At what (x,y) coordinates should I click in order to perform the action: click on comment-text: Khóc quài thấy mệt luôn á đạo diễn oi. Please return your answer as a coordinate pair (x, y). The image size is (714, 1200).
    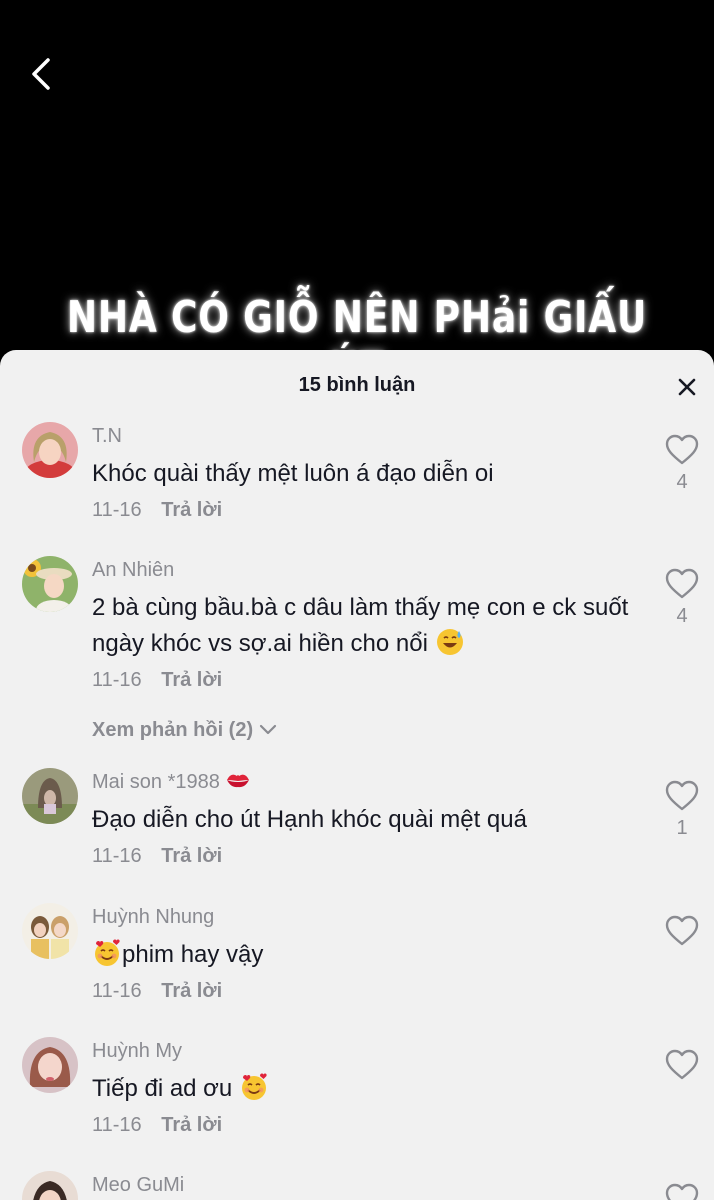
    Looking at the image, I should click on (293, 473).